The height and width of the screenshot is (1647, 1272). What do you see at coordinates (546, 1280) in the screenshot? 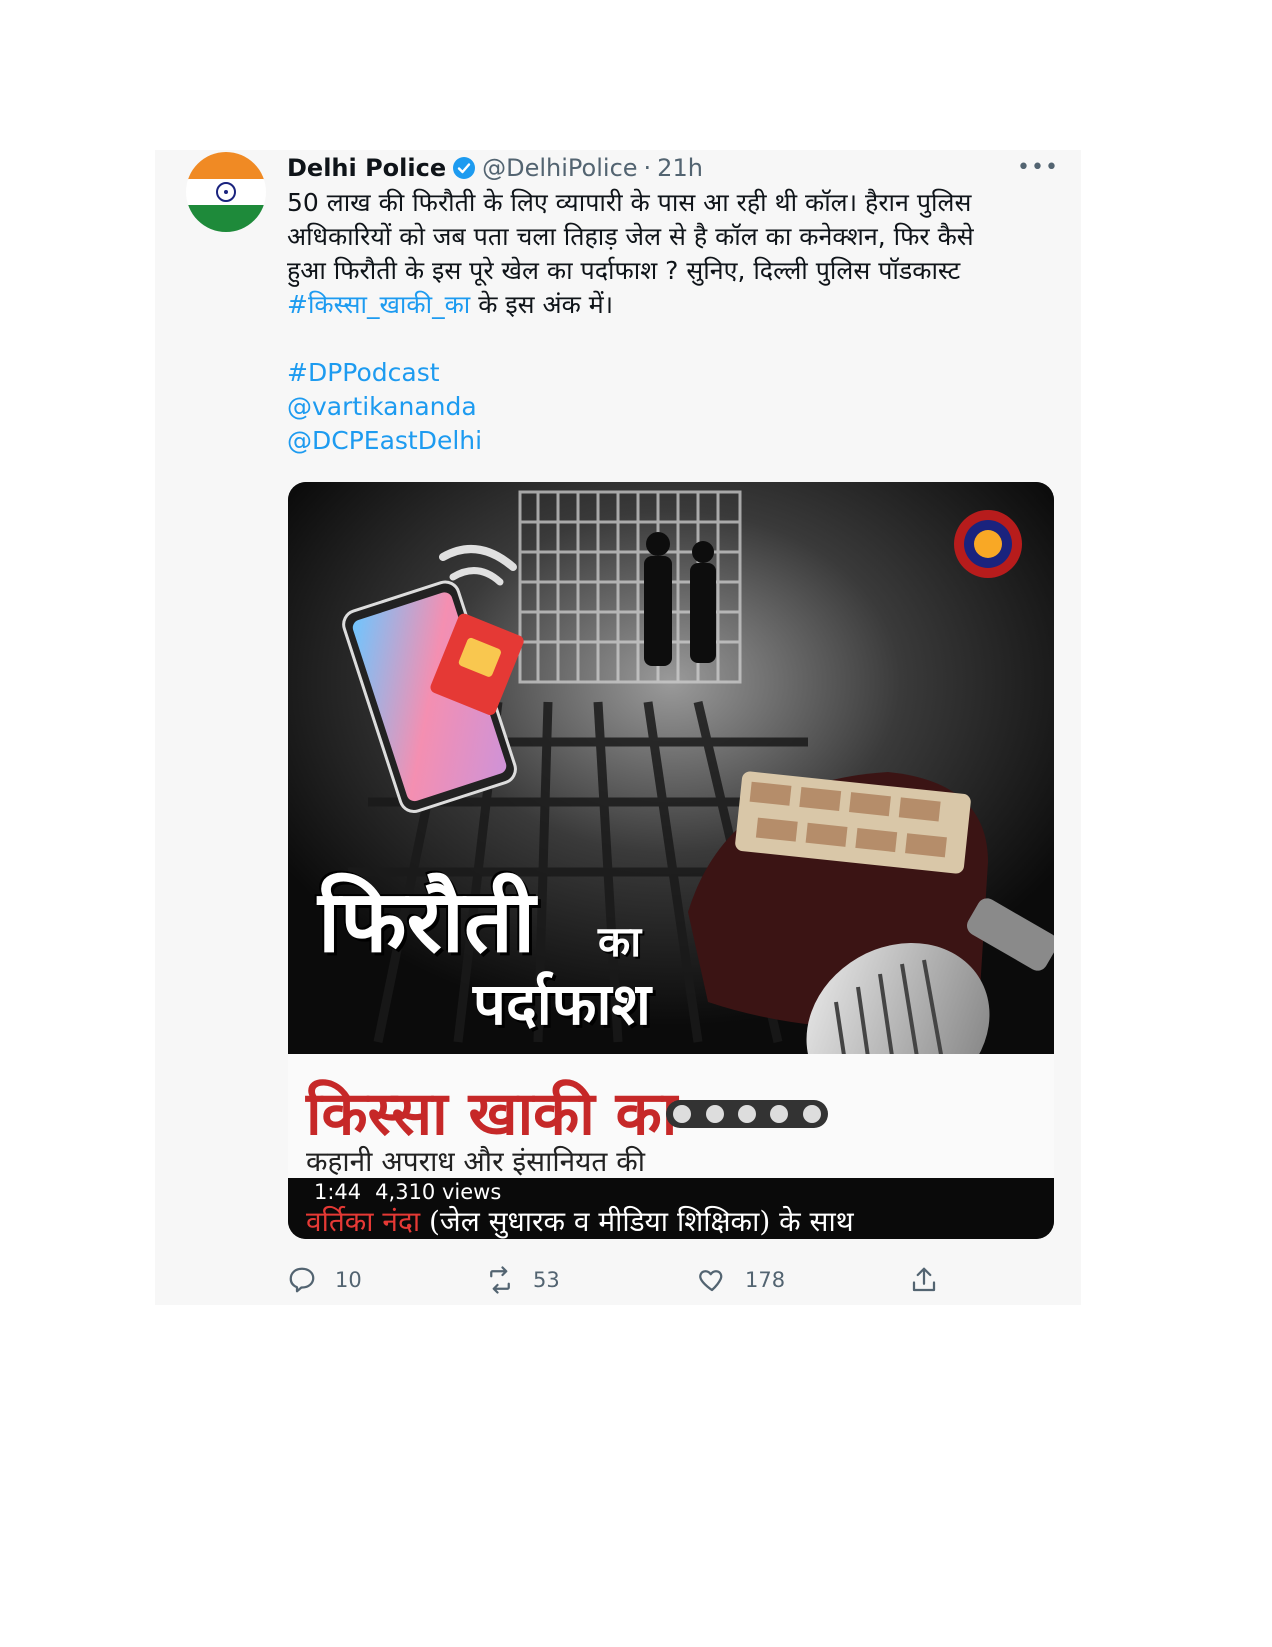
I see `retweet-count: 53` at bounding box center [546, 1280].